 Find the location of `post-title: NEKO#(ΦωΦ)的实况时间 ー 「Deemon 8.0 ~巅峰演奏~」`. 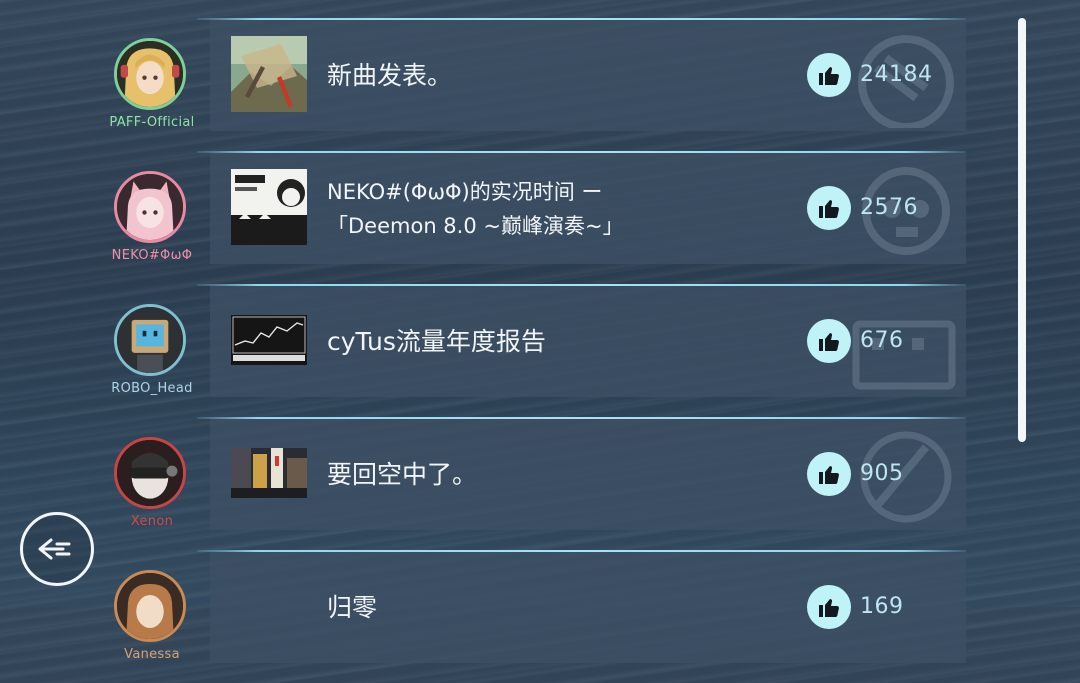

post-title: NEKO#(ΦωΦ)的实况时间 ー 「Deemon 8.0 ~巅峰演奏~」 is located at coordinates (557, 208).